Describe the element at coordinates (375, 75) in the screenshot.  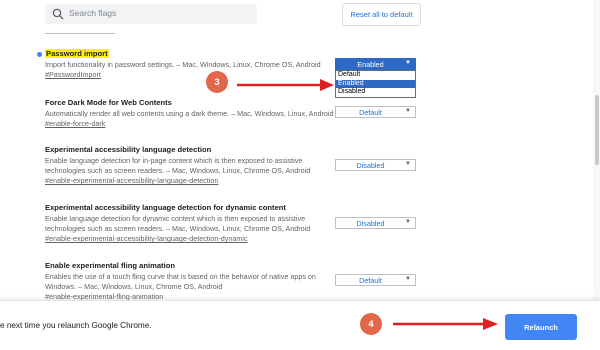
I see `dropdown-option-default: Default` at that location.